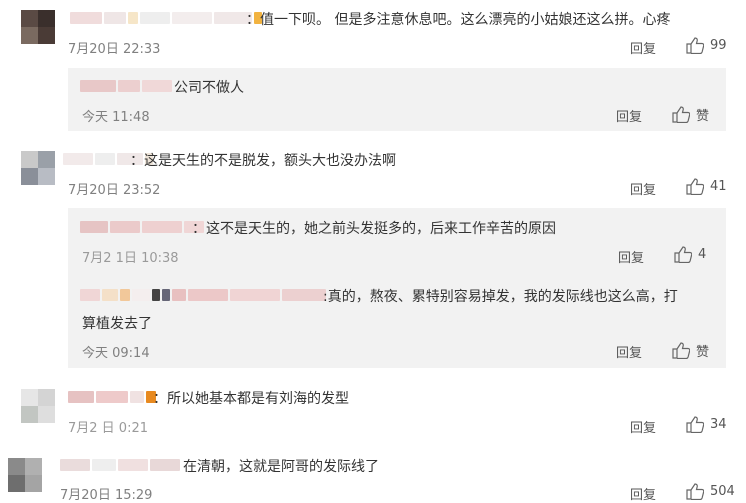  Describe the element at coordinates (706, 45) in the screenshot. I see `like-button: 99` at that location.